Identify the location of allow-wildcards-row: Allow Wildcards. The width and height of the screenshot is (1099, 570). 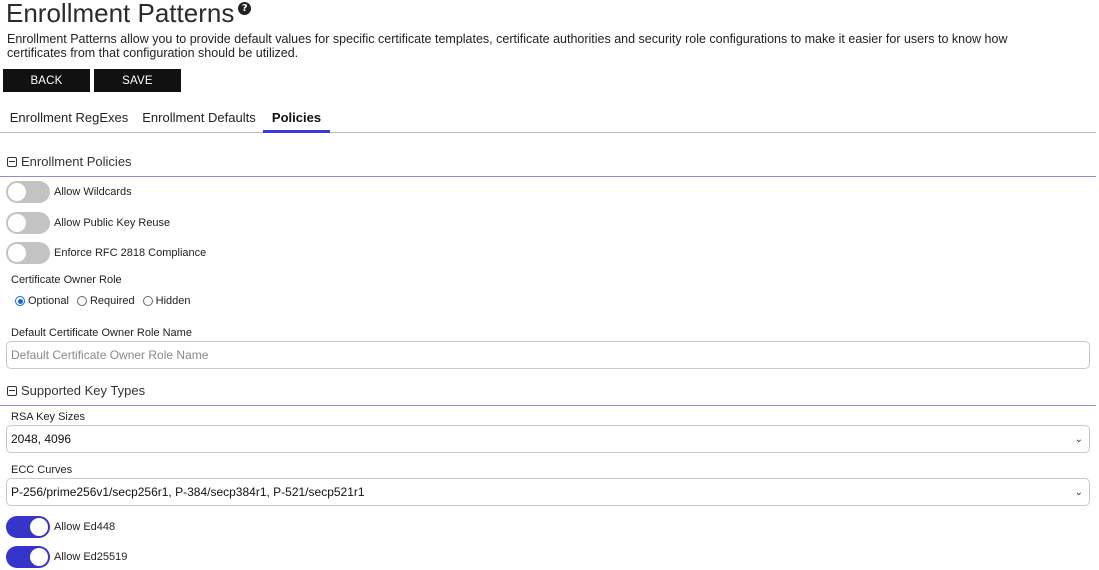
(69, 192).